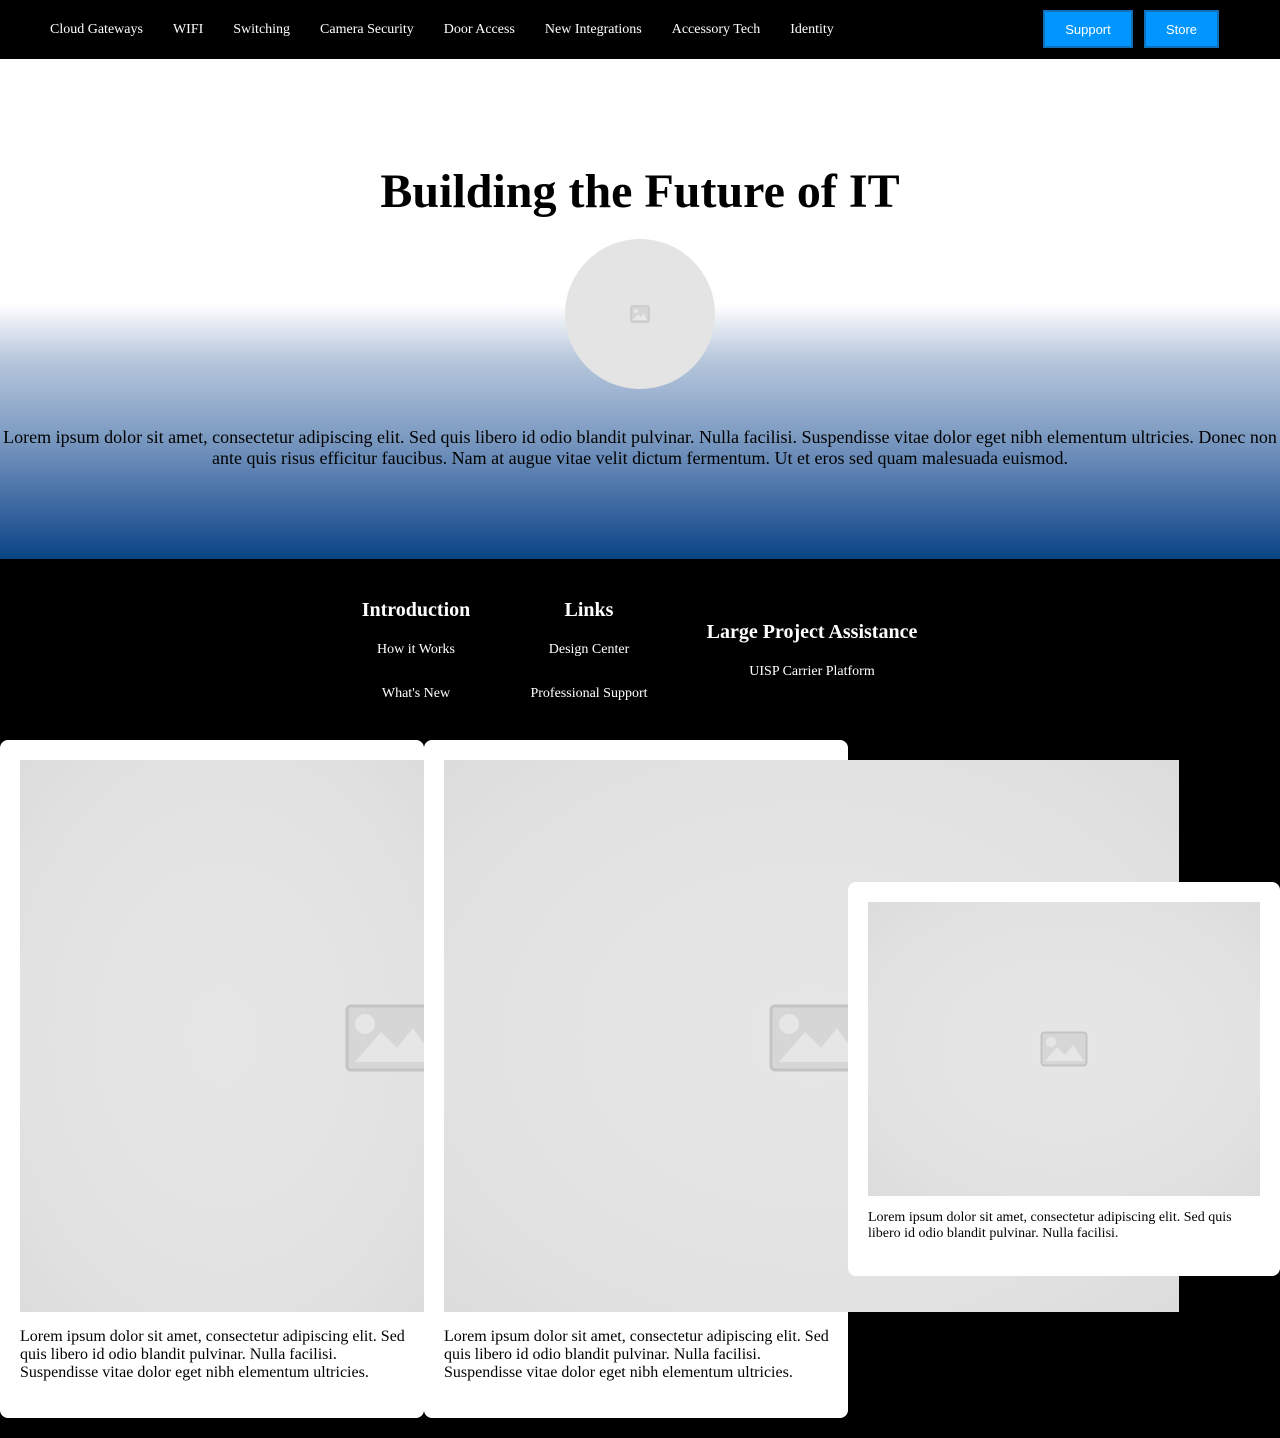  Describe the element at coordinates (96, 30) in the screenshot. I see `nav-item-cloud-gateways: Cloud Gateways` at that location.